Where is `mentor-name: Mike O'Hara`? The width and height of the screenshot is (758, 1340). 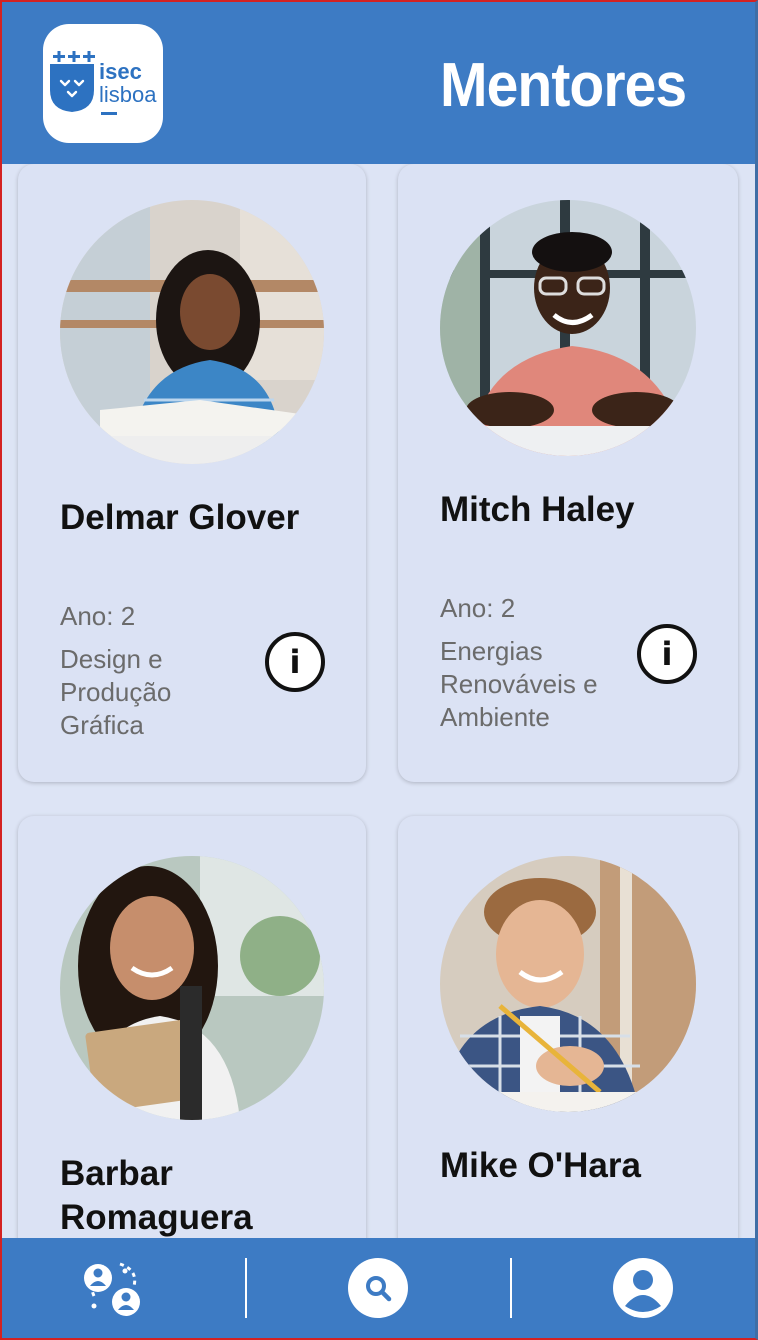 mentor-name: Mike O'Hara is located at coordinates (540, 1165).